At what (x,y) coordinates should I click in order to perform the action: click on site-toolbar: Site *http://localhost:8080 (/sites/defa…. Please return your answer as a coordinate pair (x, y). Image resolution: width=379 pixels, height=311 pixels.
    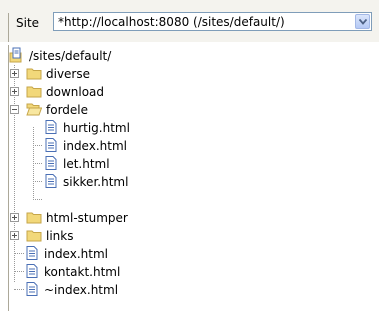
    Looking at the image, I should click on (189, 21).